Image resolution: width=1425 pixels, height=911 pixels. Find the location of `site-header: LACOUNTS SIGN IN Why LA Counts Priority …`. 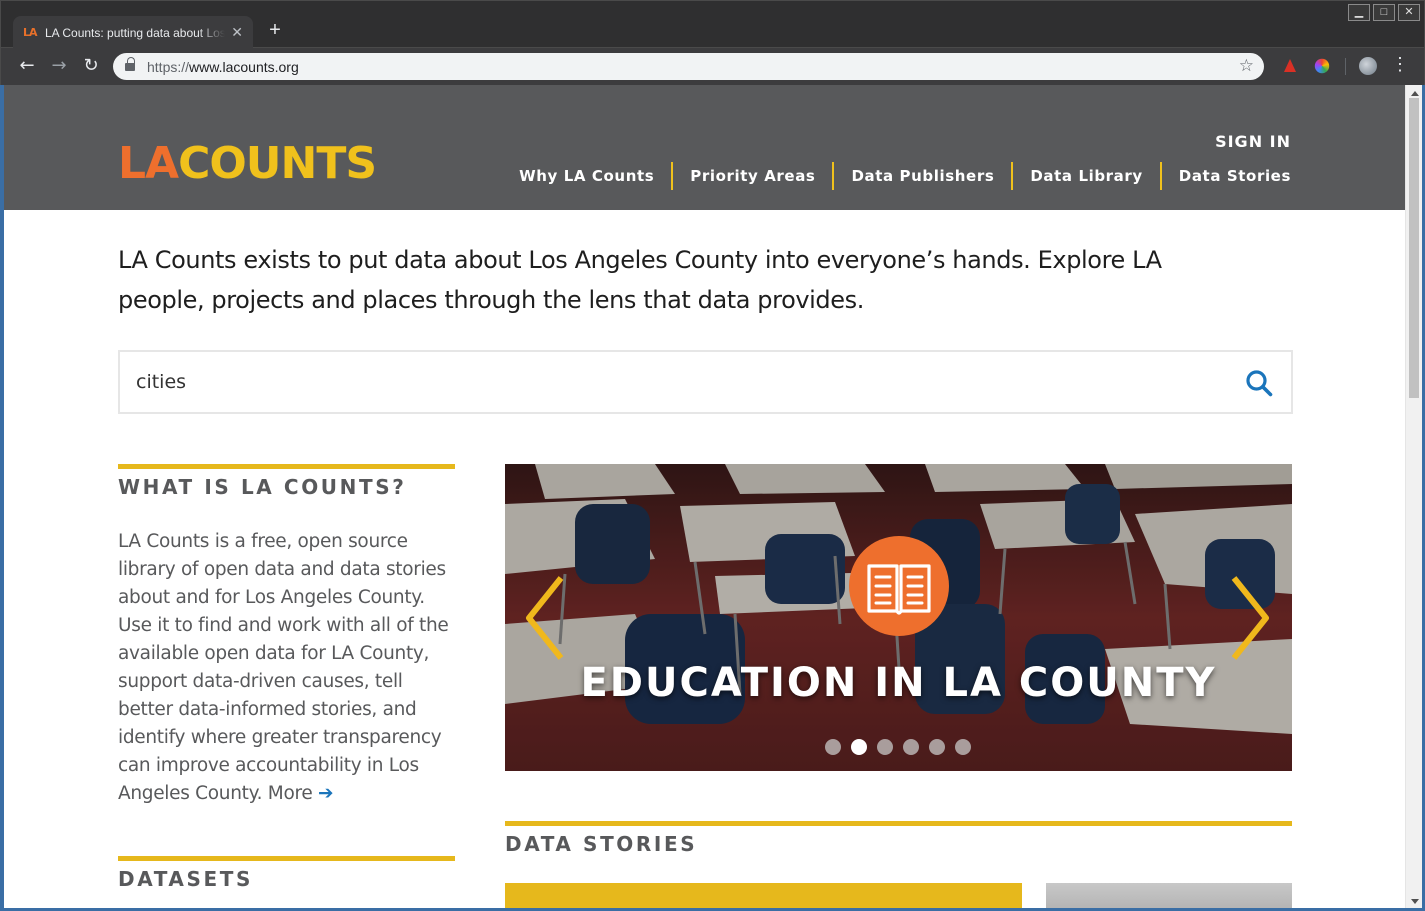

site-header: LACOUNTS SIGN IN Why LA Counts Priority … is located at coordinates (704, 147).